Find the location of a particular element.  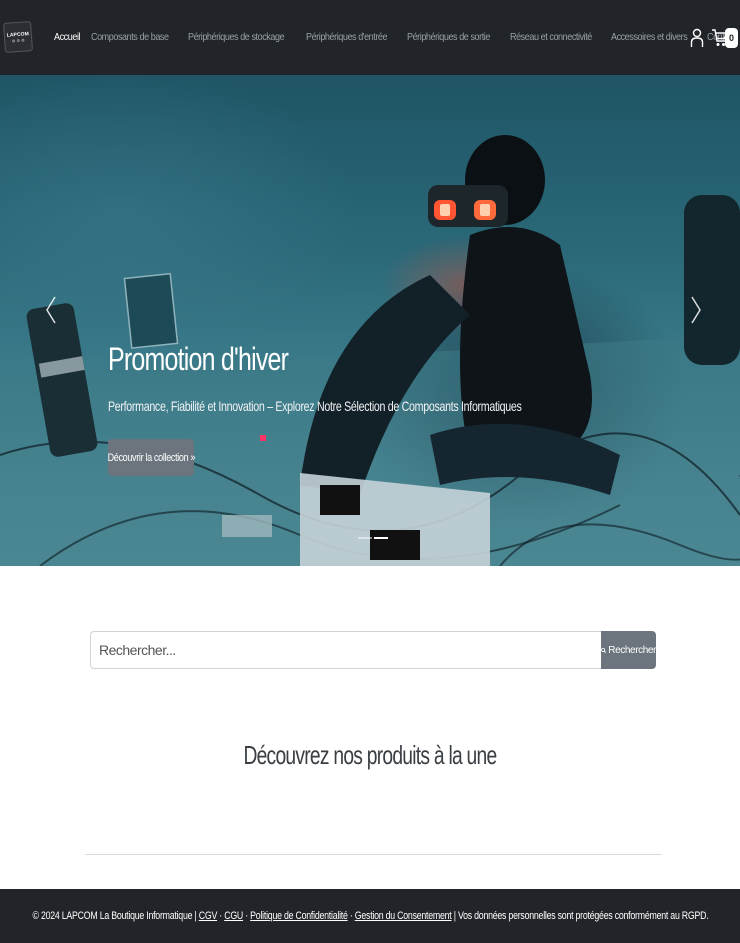

nav-item-peripheriques-de-stockage: Périphériques de stockage is located at coordinates (236, 37).